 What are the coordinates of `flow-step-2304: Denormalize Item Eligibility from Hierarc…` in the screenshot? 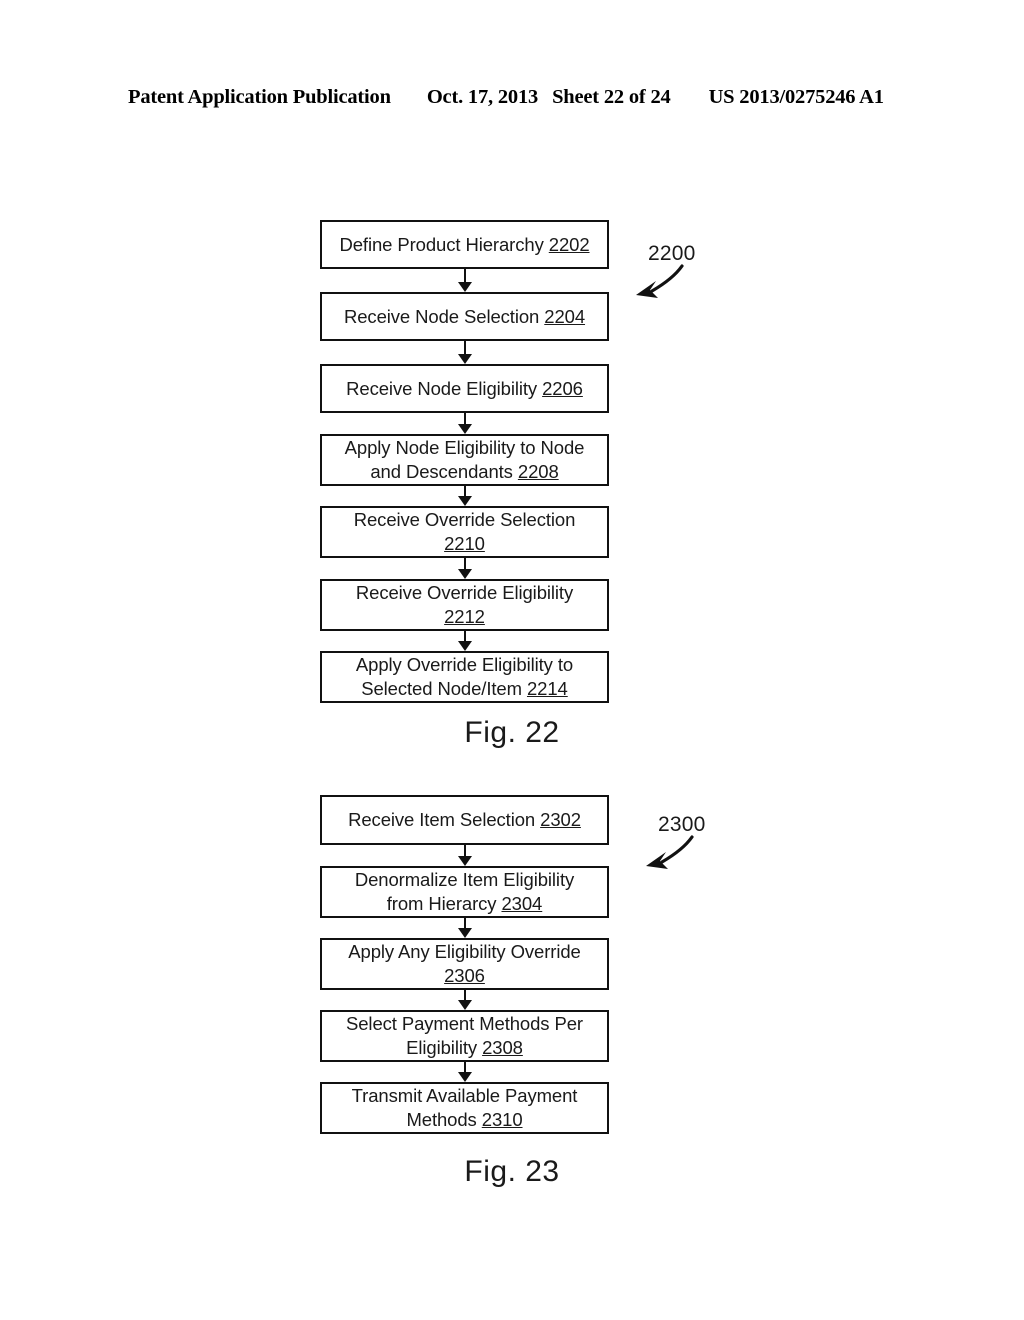 It's located at (464, 892).